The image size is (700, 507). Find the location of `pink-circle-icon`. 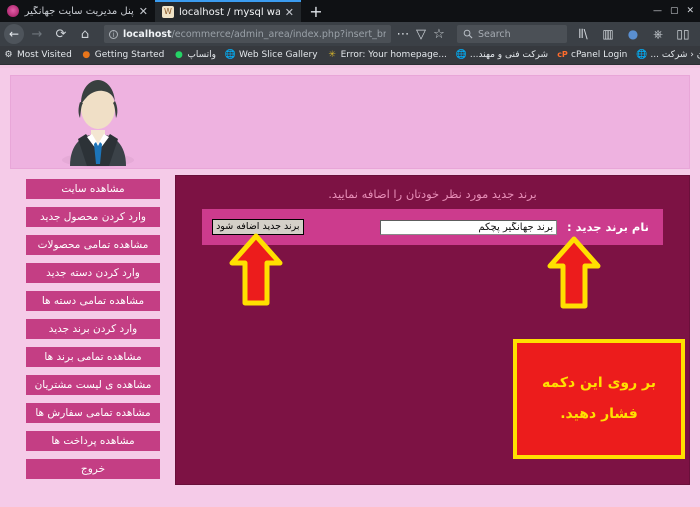

pink-circle-icon is located at coordinates (13, 11).